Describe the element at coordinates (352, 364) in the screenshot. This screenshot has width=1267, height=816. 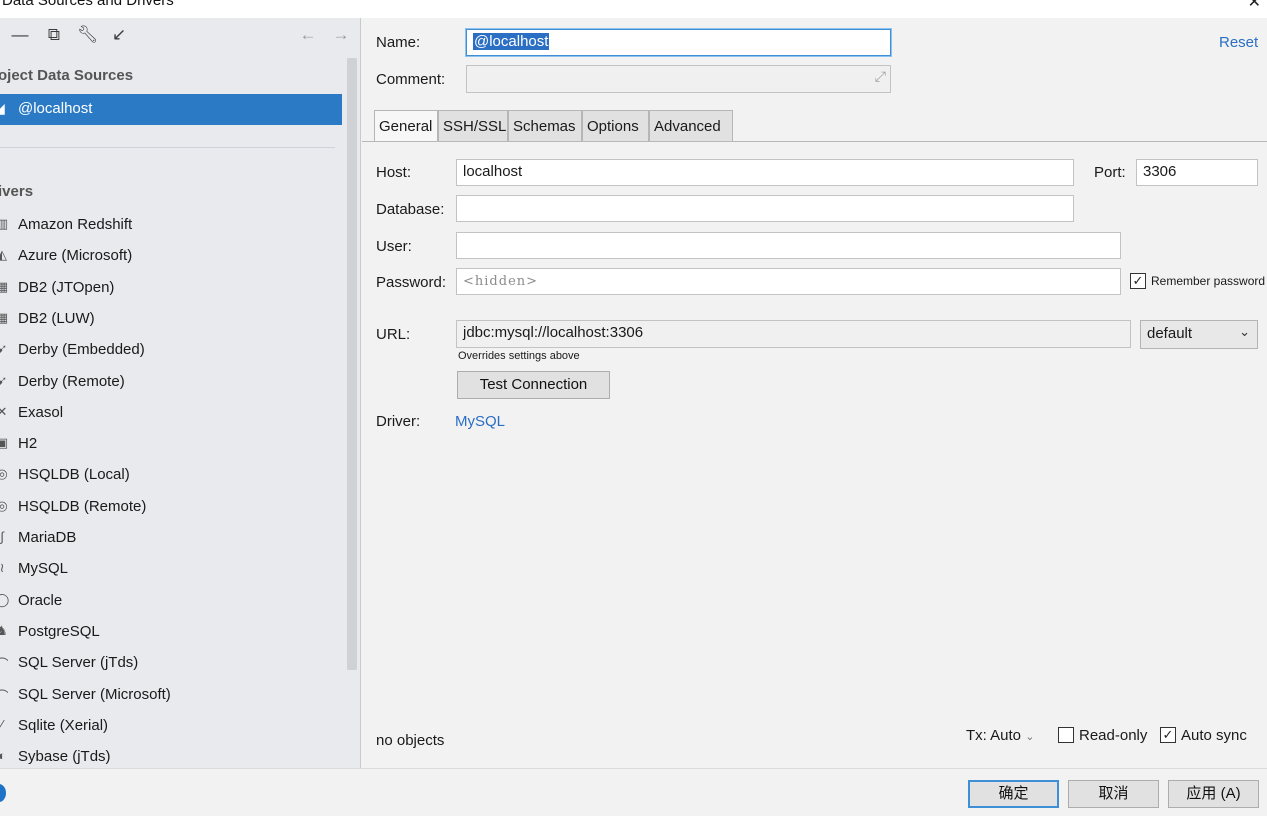
I see `sidebar-scrollbar` at that location.